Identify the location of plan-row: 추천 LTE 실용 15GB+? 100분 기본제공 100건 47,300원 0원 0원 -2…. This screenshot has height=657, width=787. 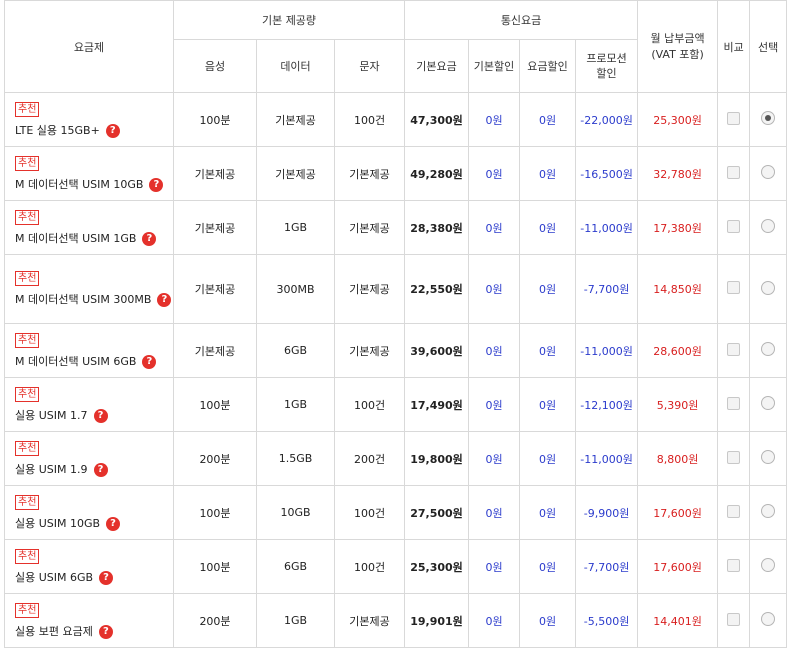
(395, 119).